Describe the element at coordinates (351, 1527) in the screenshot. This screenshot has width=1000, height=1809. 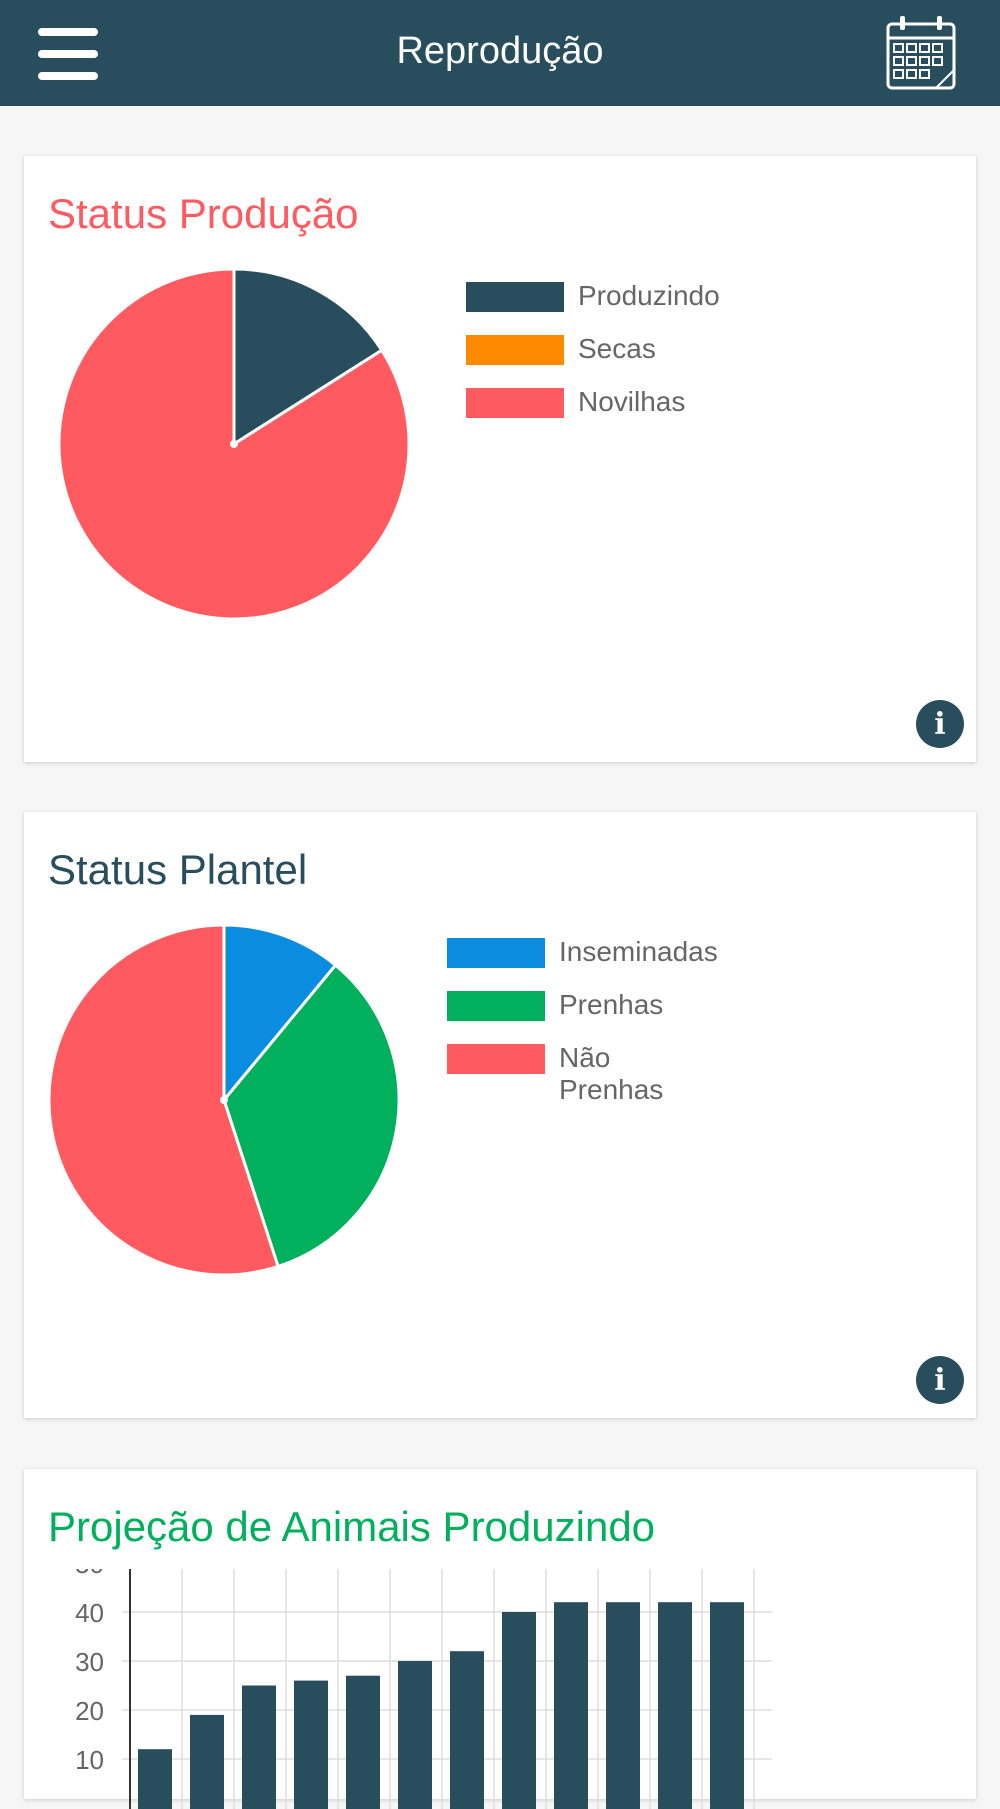
I see `projecao-title: Projeção de Animais Produzindo` at that location.